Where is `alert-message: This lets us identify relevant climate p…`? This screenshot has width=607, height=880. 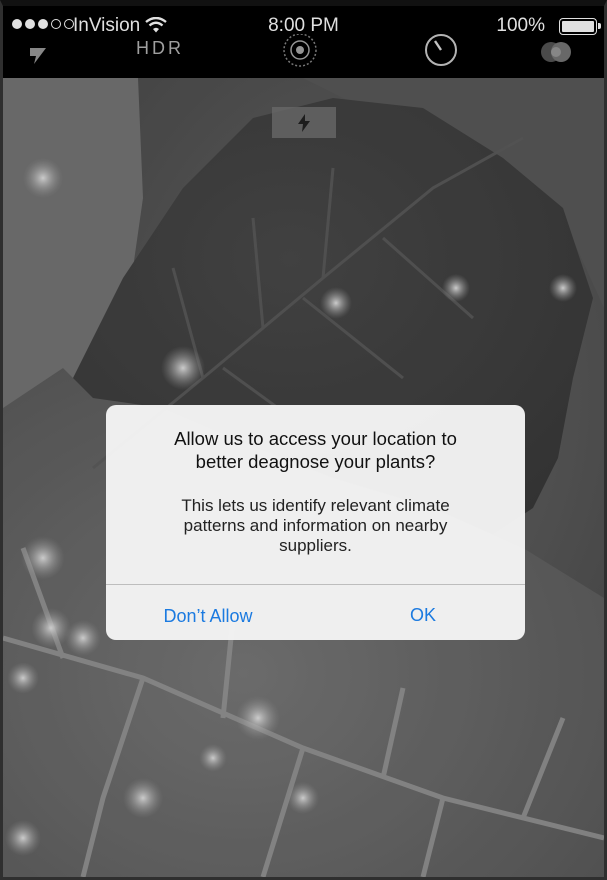 alert-message: This lets us identify relevant climate p… is located at coordinates (315, 525).